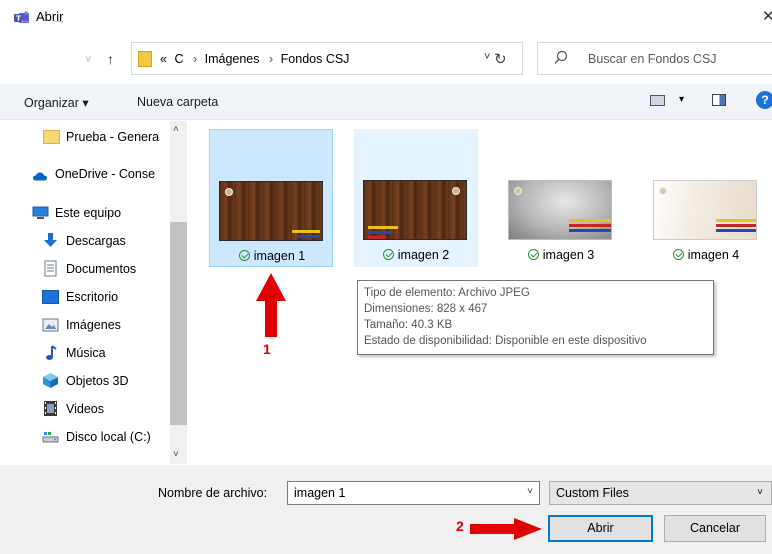  Describe the element at coordinates (93, 325) in the screenshot. I see `sidebar-item-label: Imágenes` at that location.